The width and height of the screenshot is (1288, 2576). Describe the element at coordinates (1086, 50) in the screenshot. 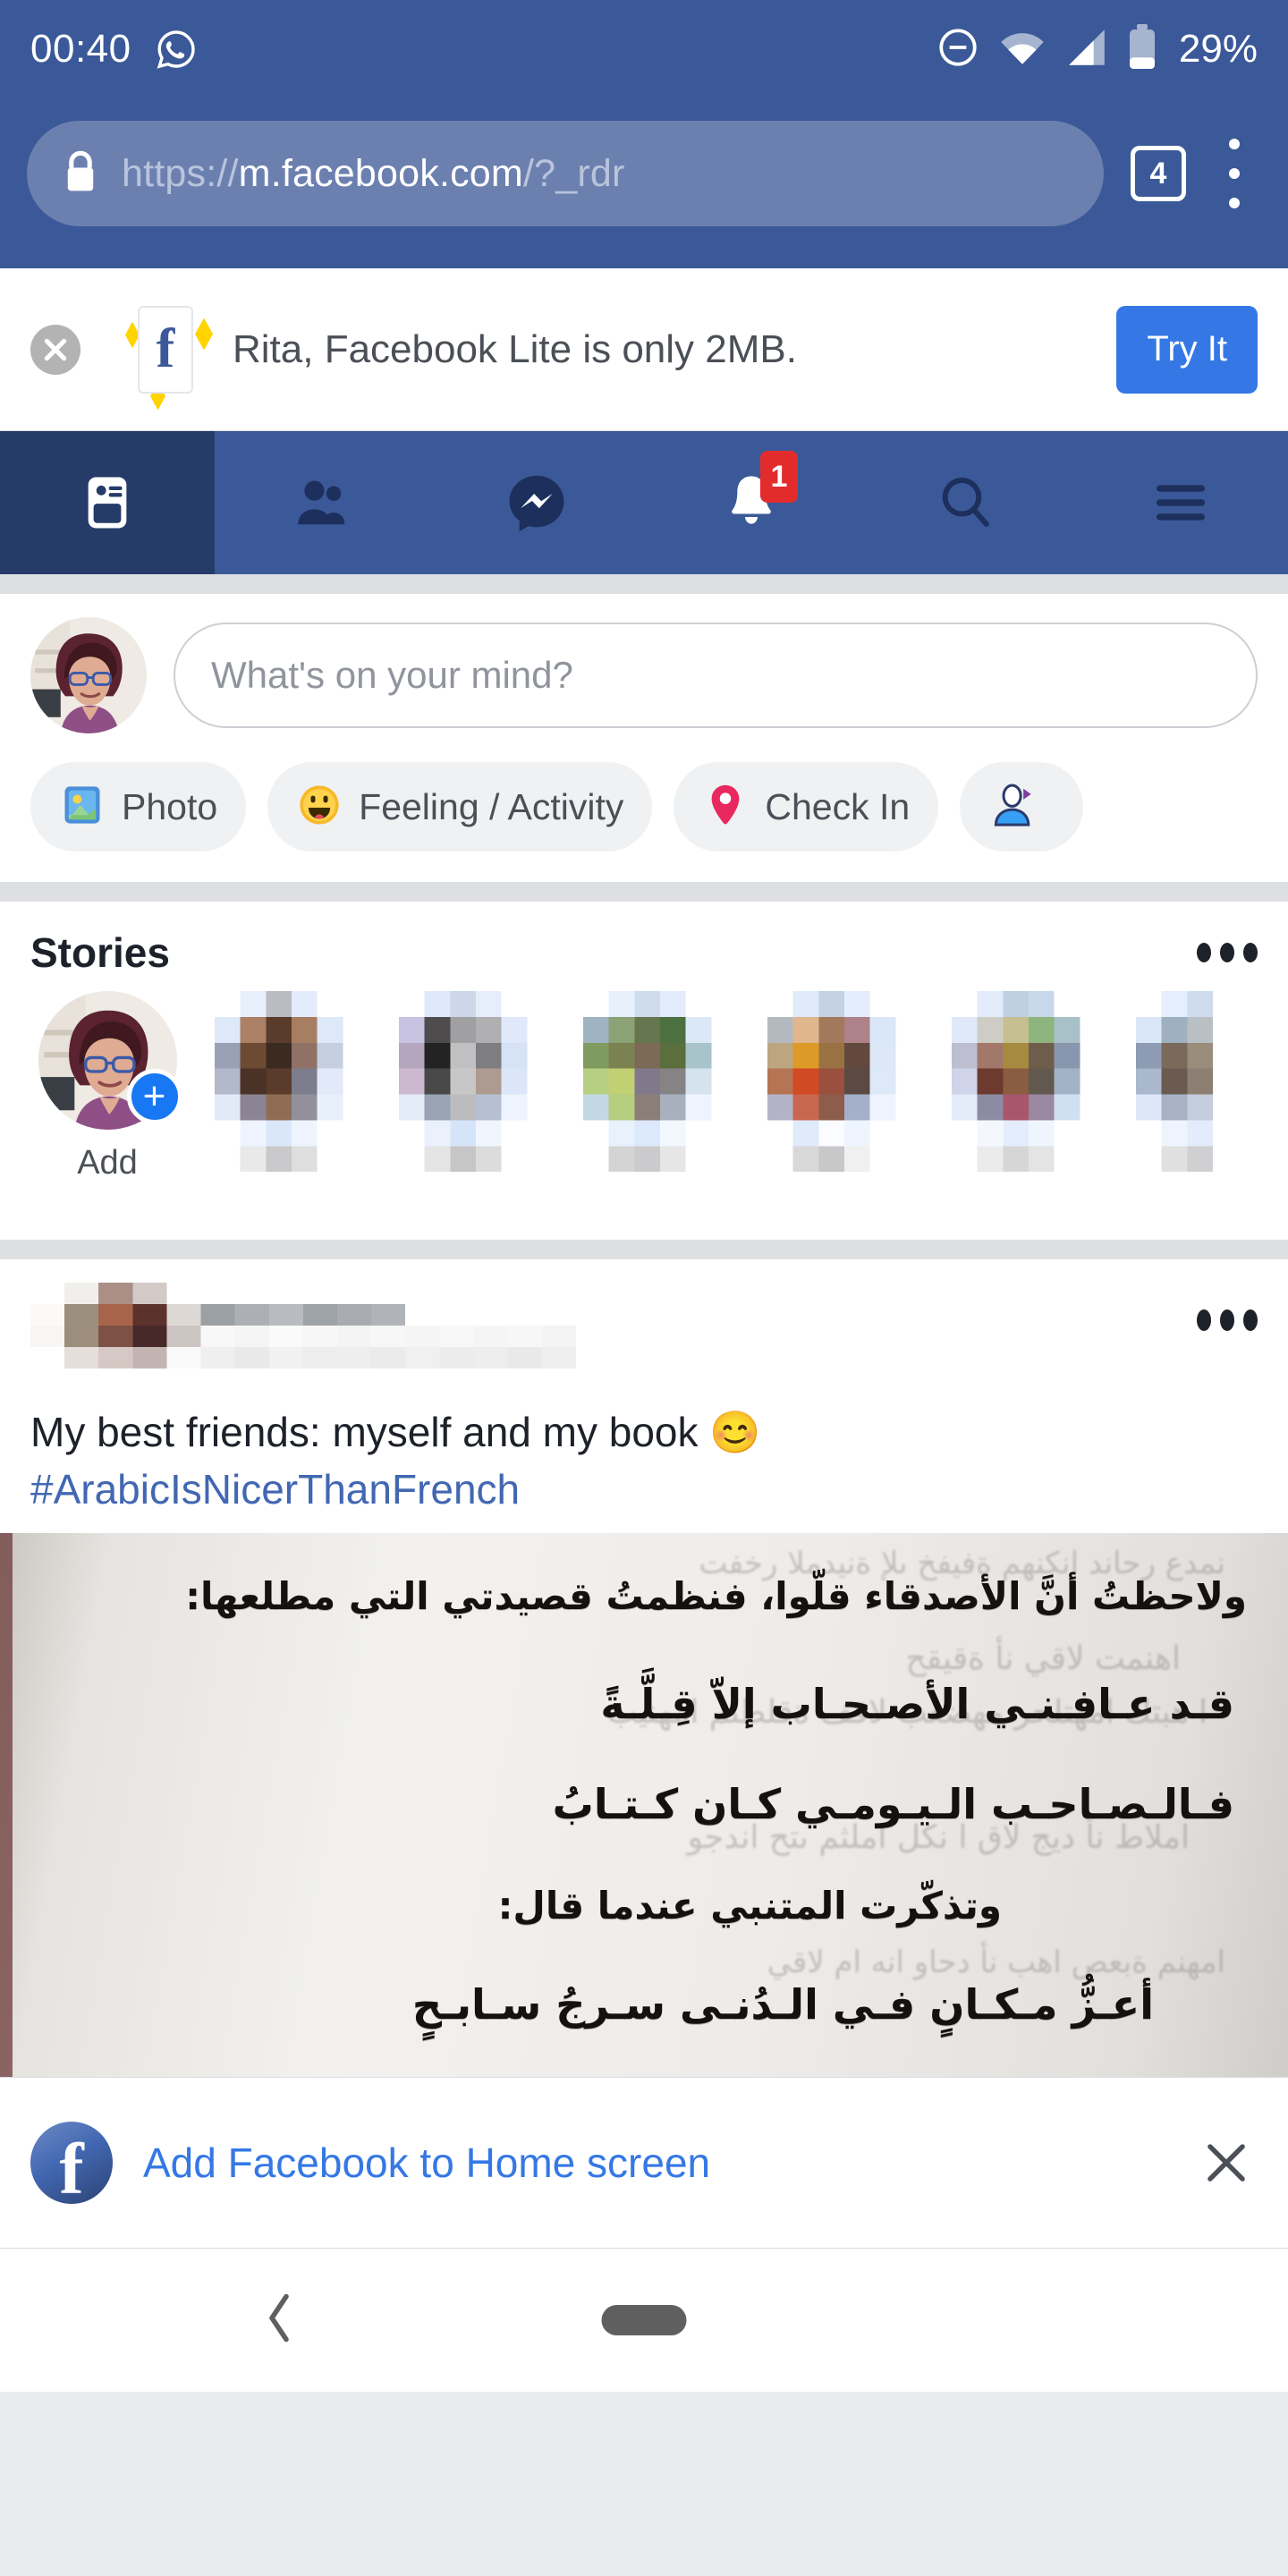

I see `cellular-signal-icon` at that location.